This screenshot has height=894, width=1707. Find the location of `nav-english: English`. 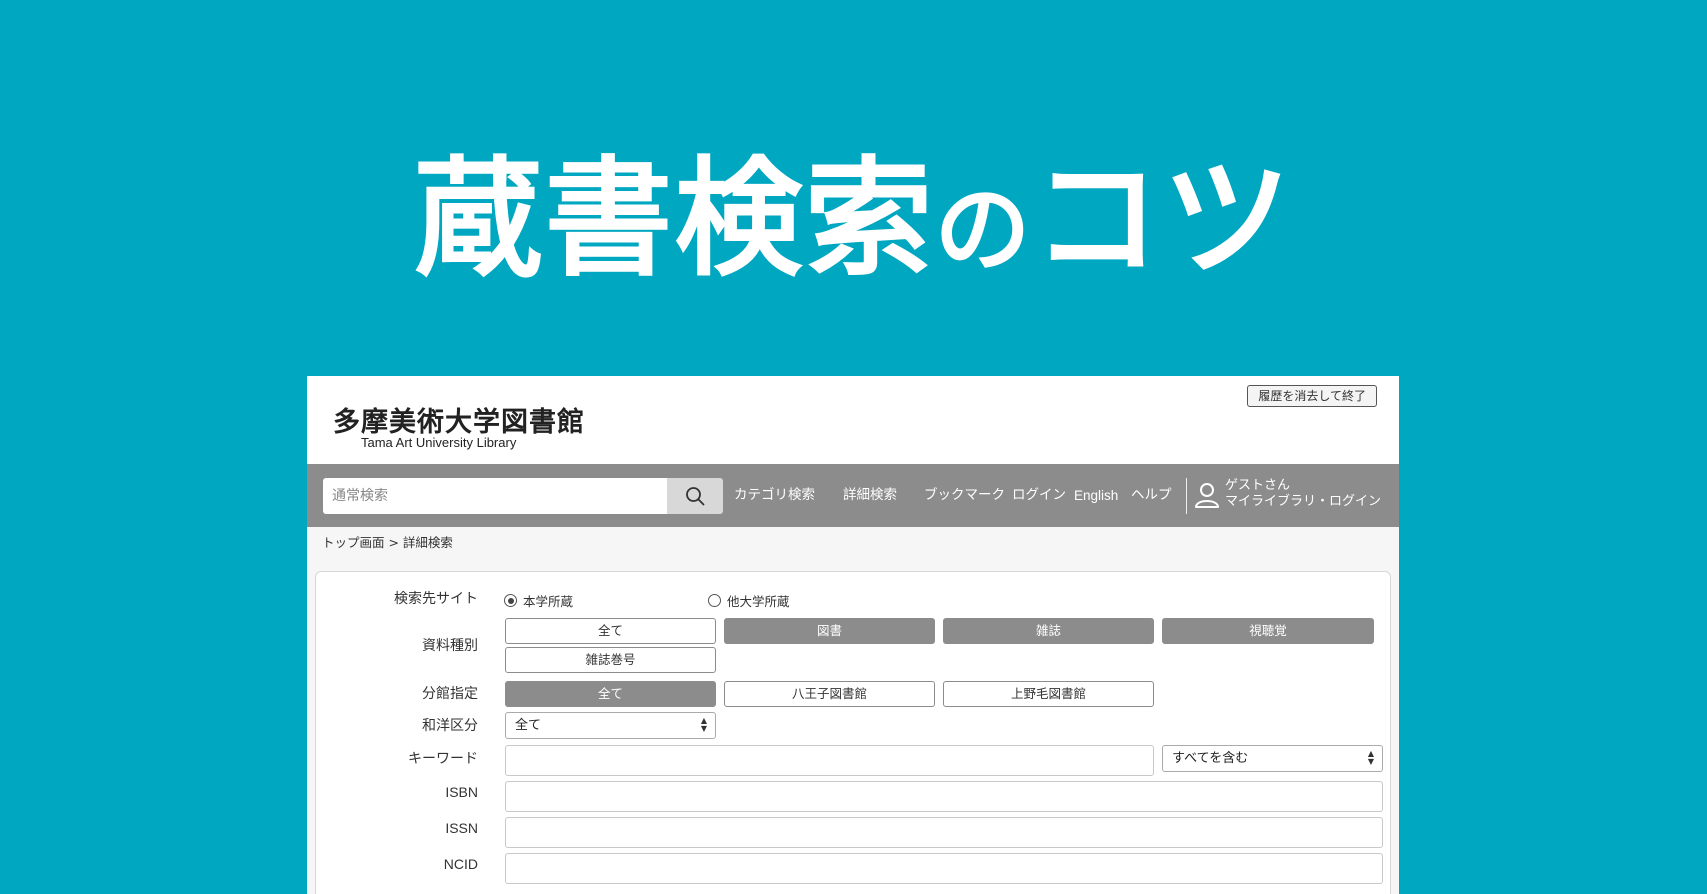

nav-english: English is located at coordinates (1096, 495).